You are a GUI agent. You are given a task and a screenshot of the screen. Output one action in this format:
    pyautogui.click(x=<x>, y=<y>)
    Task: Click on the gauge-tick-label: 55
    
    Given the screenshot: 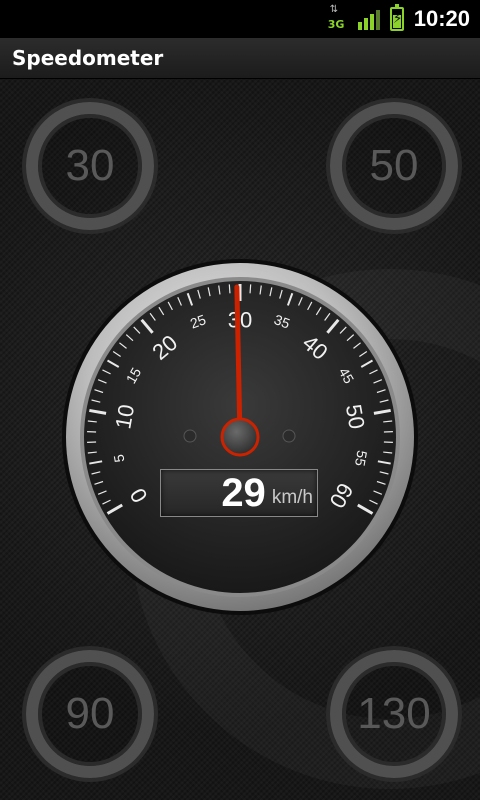 What is the action you would take?
    pyautogui.click(x=361, y=458)
    